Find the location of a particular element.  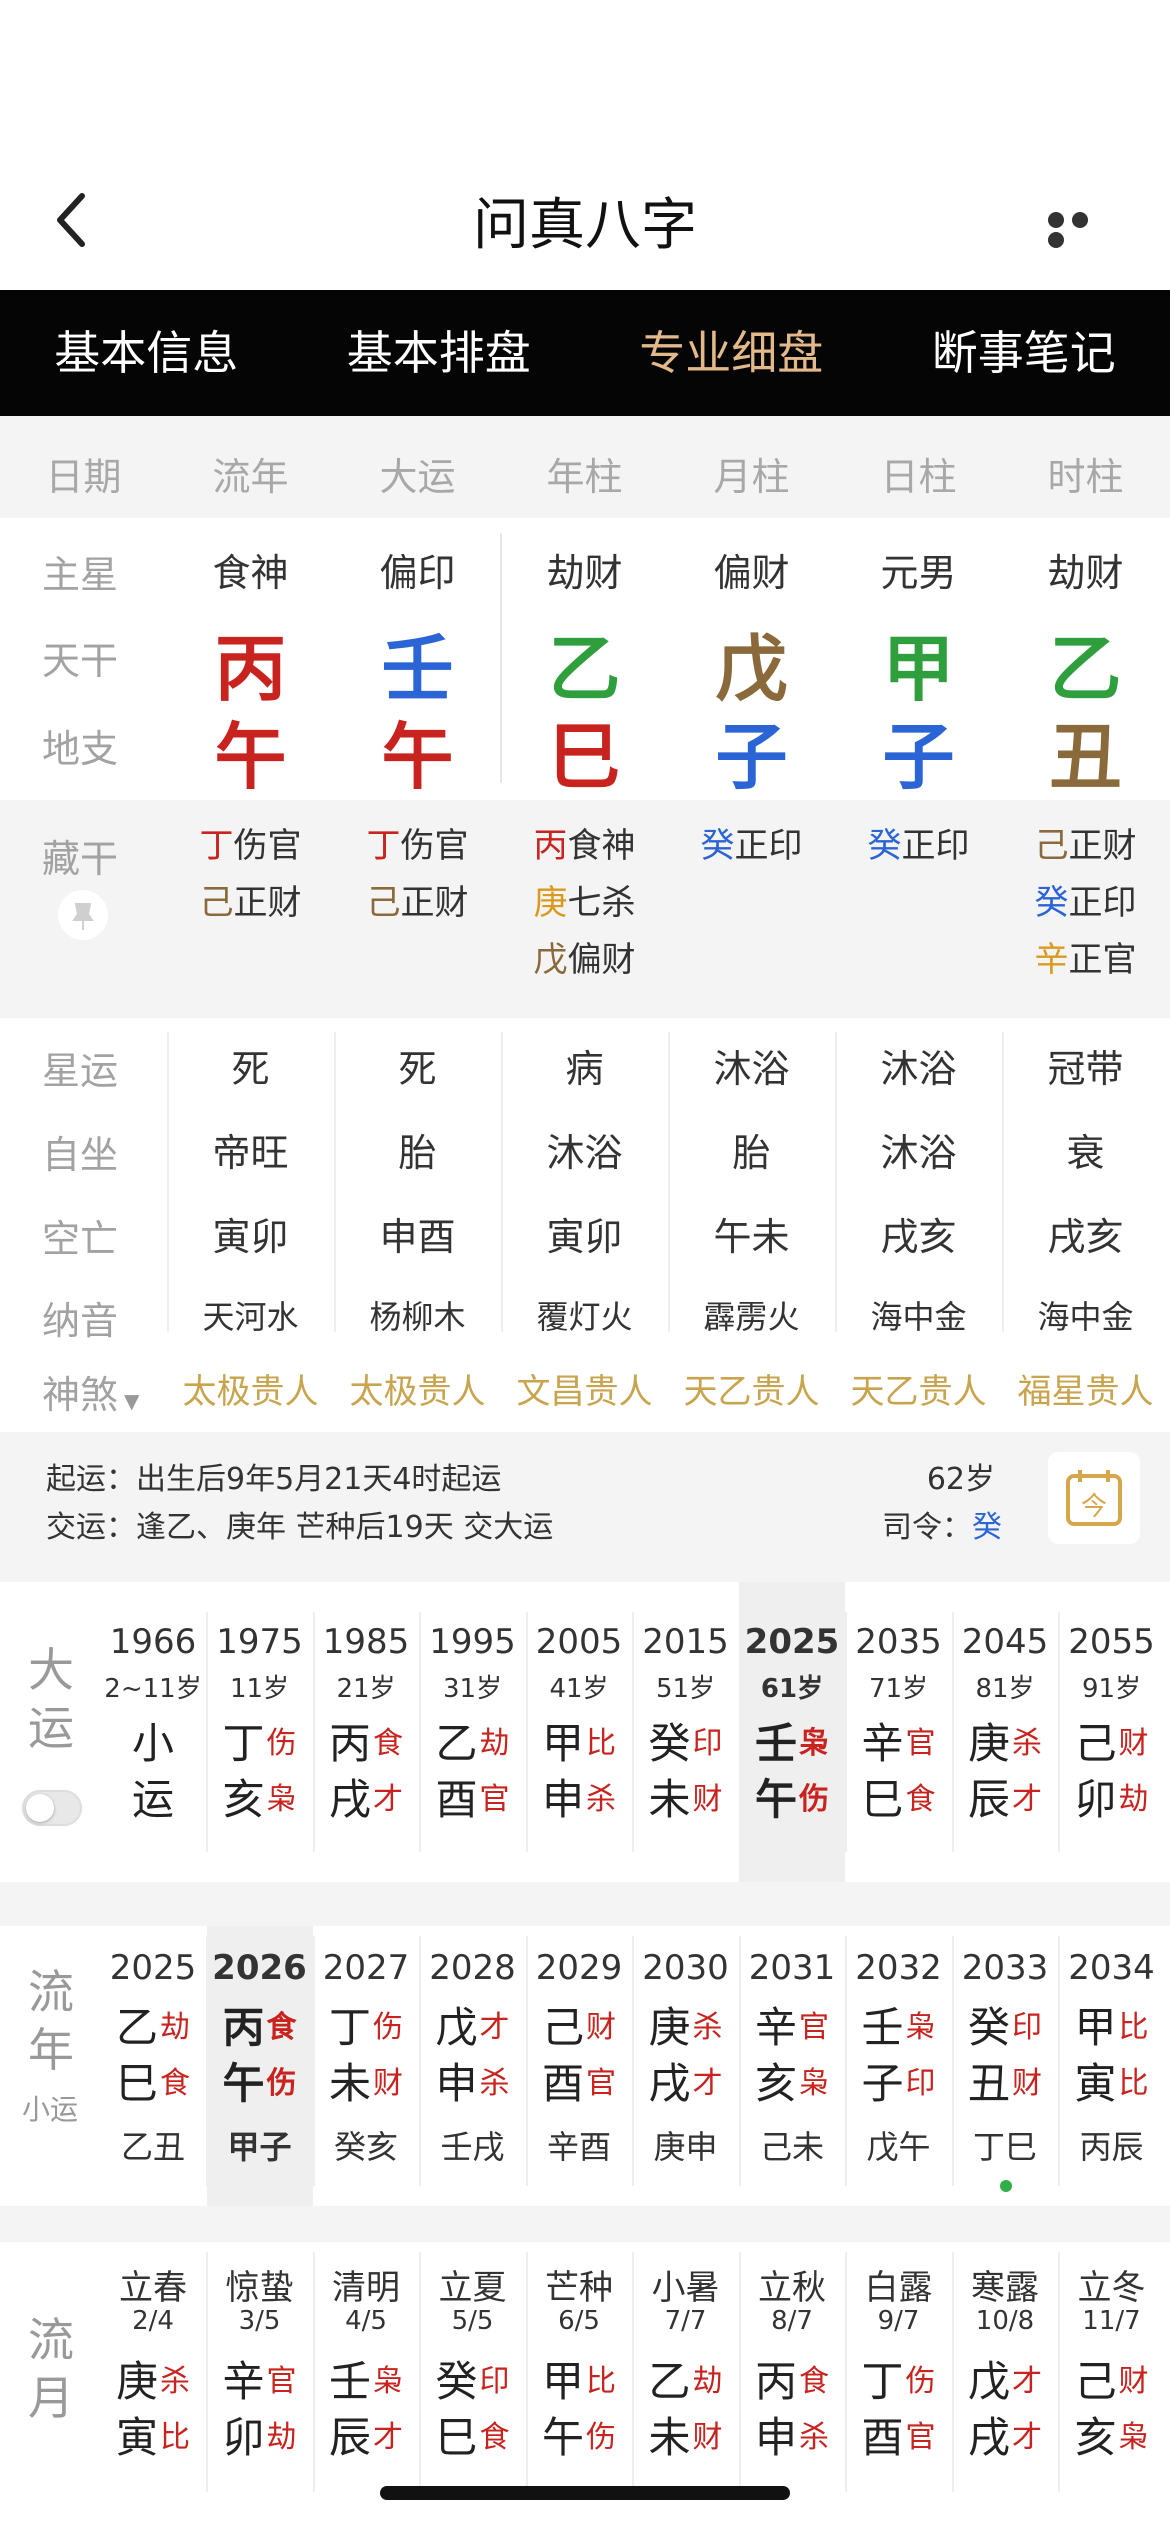

liuyue-gz-top: 甲比 is located at coordinates (579, 2378).